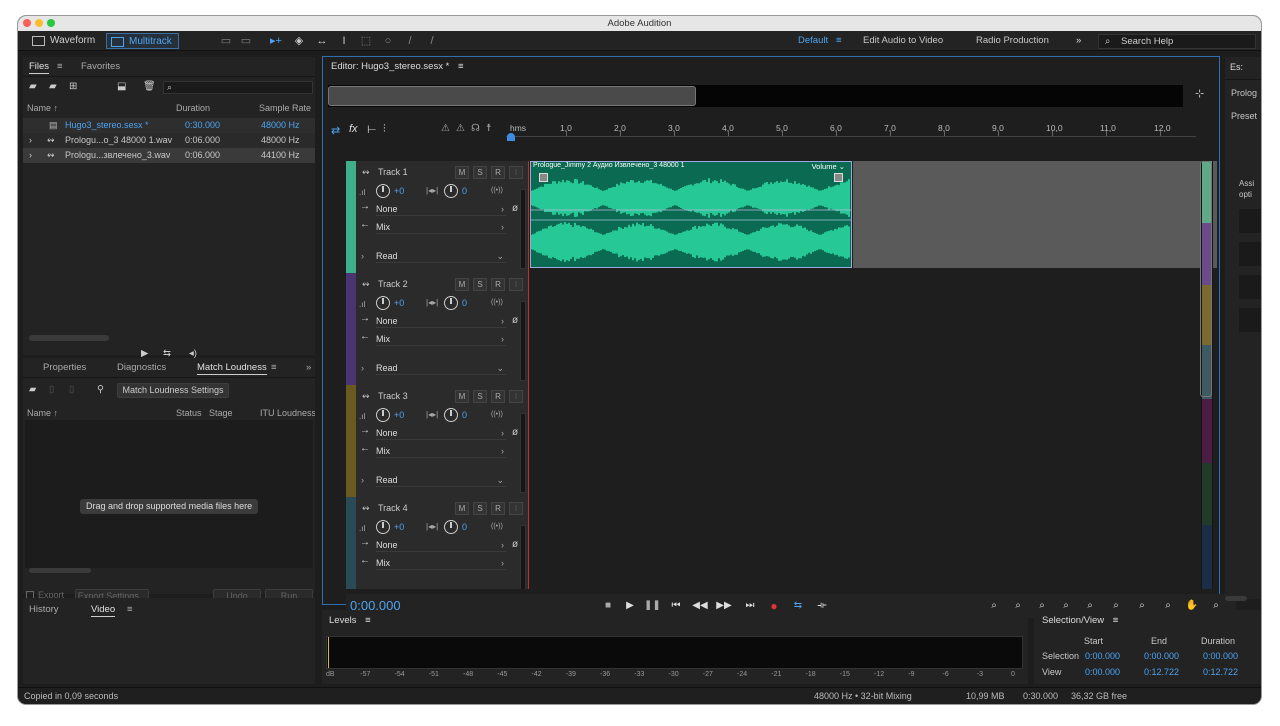 The height and width of the screenshot is (726, 1280). I want to click on view-duration: 0:12.722, so click(1220, 672).